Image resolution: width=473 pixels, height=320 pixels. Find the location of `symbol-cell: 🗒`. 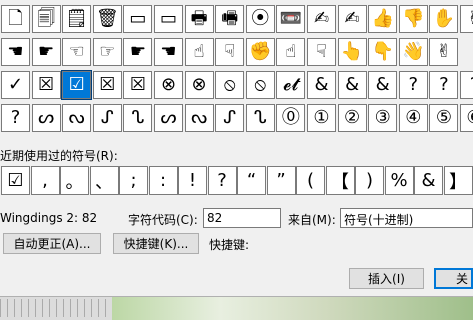

symbol-cell: 🗒 is located at coordinates (77, 19).